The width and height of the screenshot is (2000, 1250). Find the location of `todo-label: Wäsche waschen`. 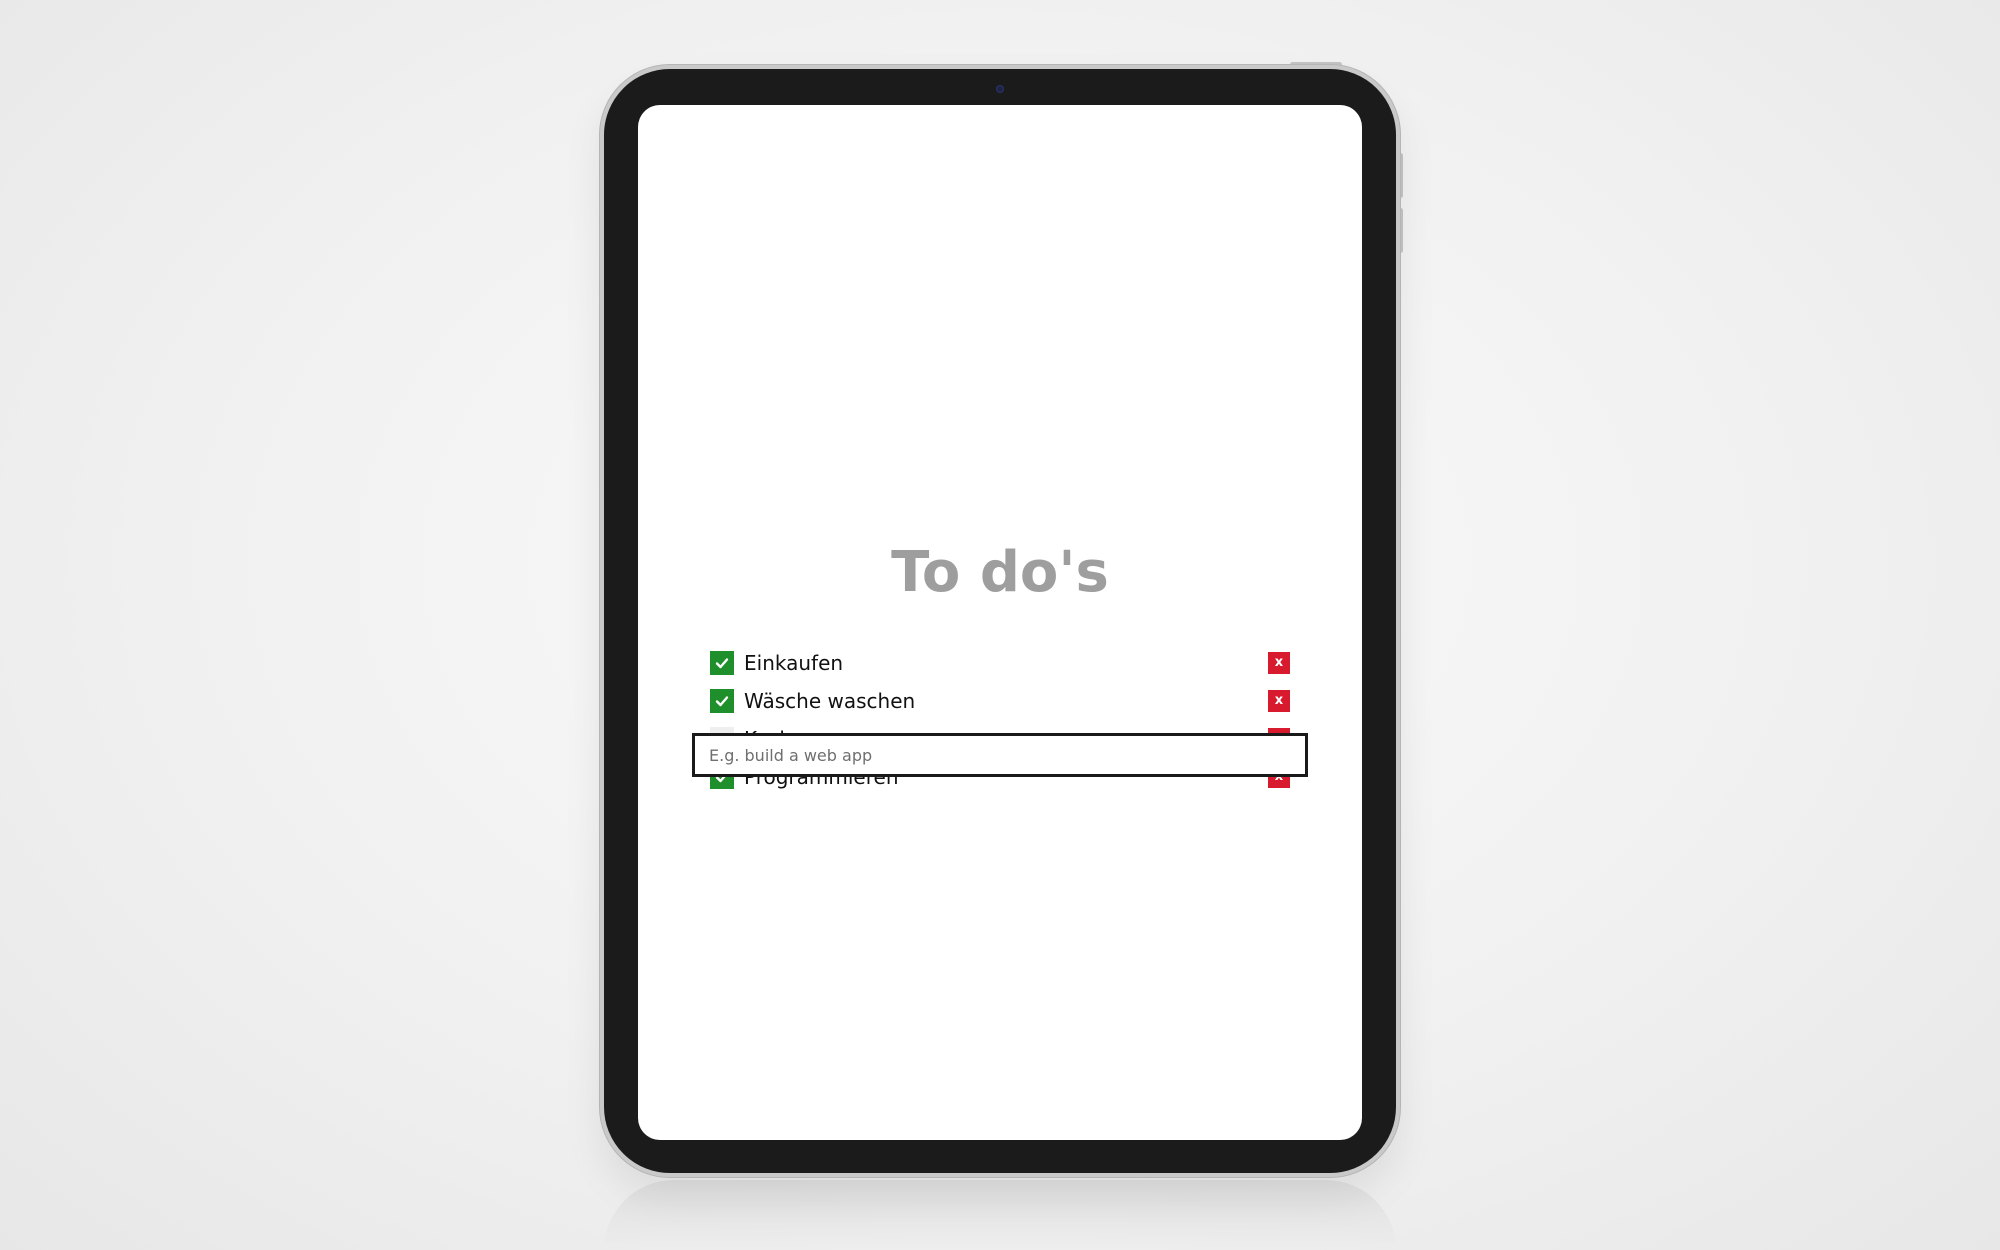

todo-label: Wäsche waschen is located at coordinates (830, 701).